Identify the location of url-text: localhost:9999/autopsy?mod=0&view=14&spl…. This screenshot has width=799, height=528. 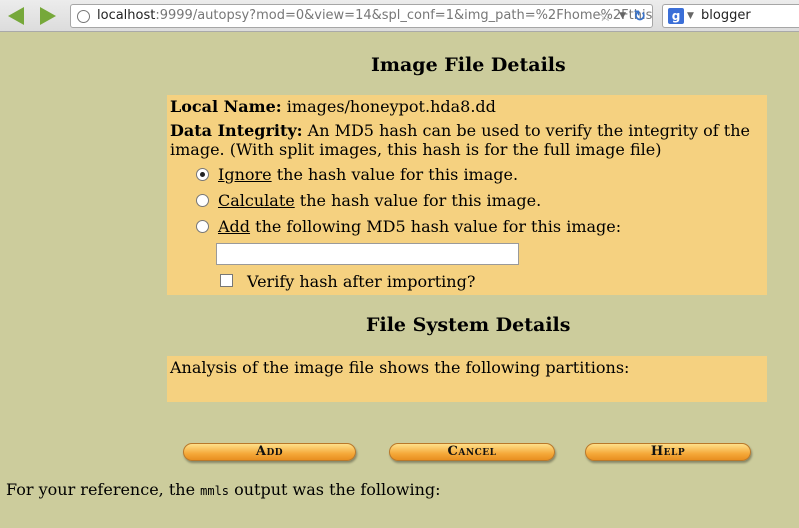
(374, 16).